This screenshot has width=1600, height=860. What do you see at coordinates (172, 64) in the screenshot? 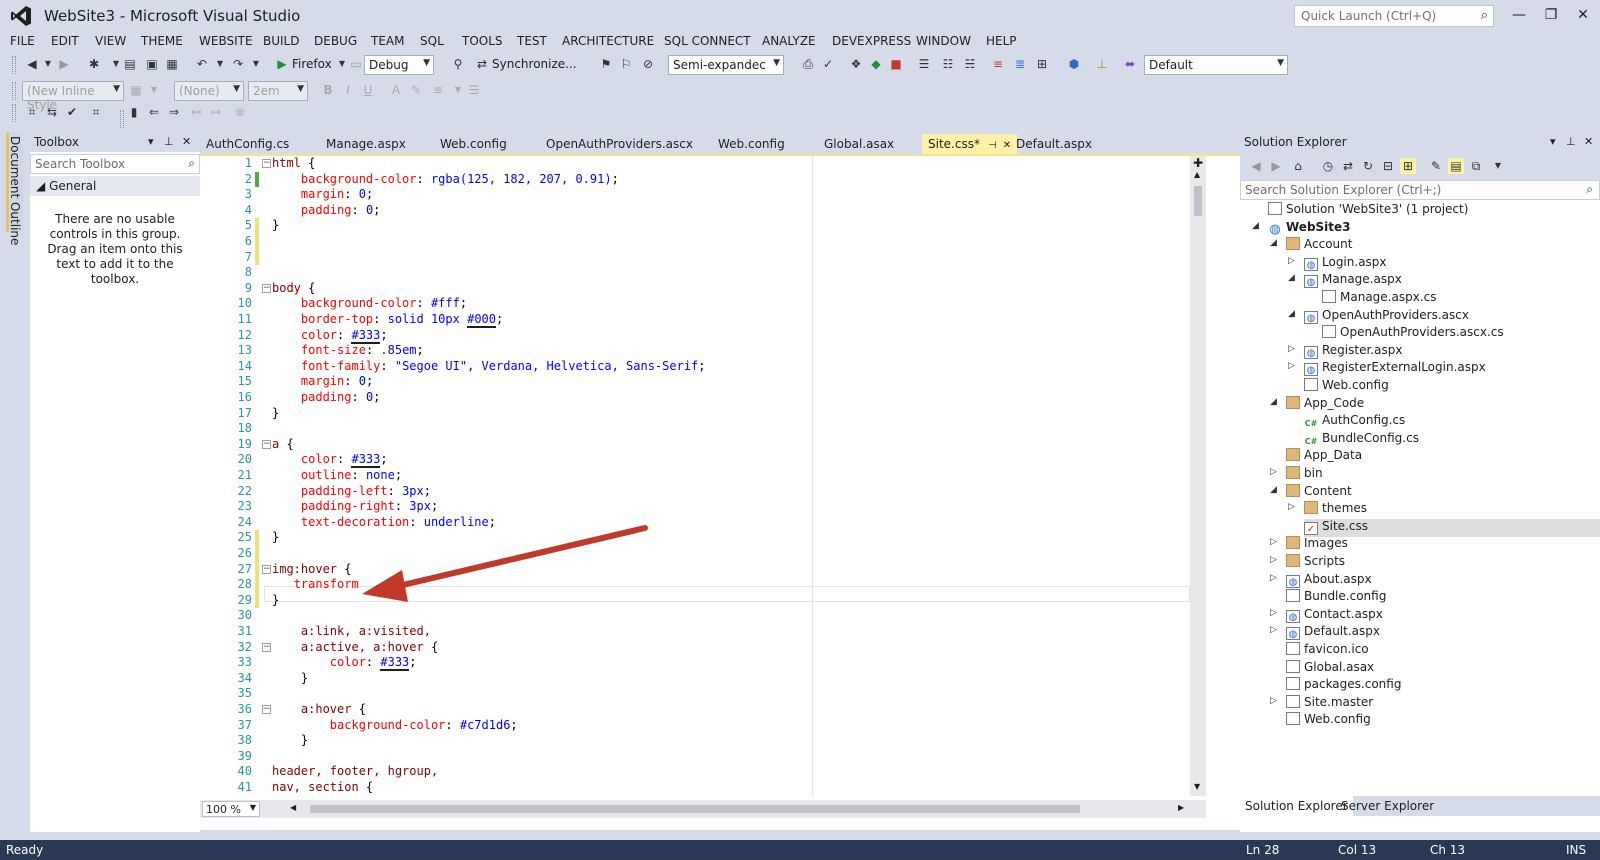
I see `save-all-icon: ▦` at bounding box center [172, 64].